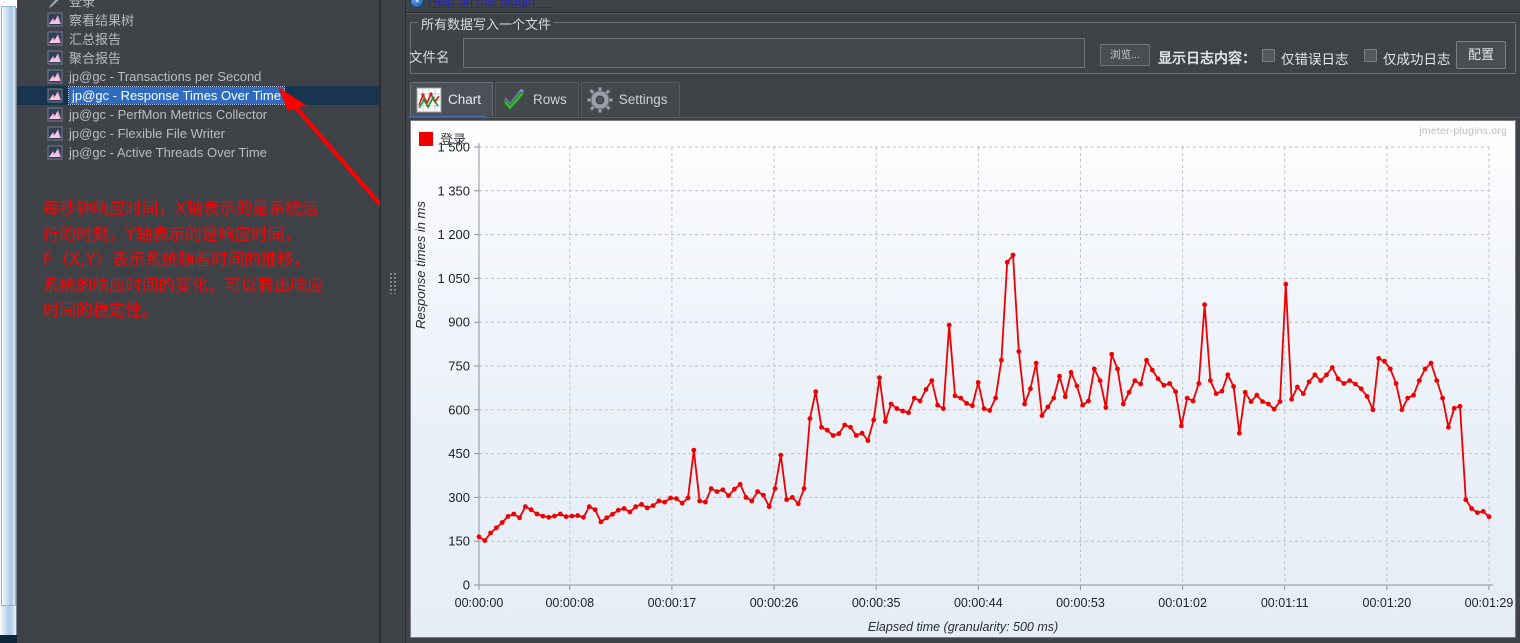 Image resolution: width=1520 pixels, height=643 pixels. I want to click on annotation-line-2: F（X,Y）表示系统随着时间的推移，, so click(177, 259).